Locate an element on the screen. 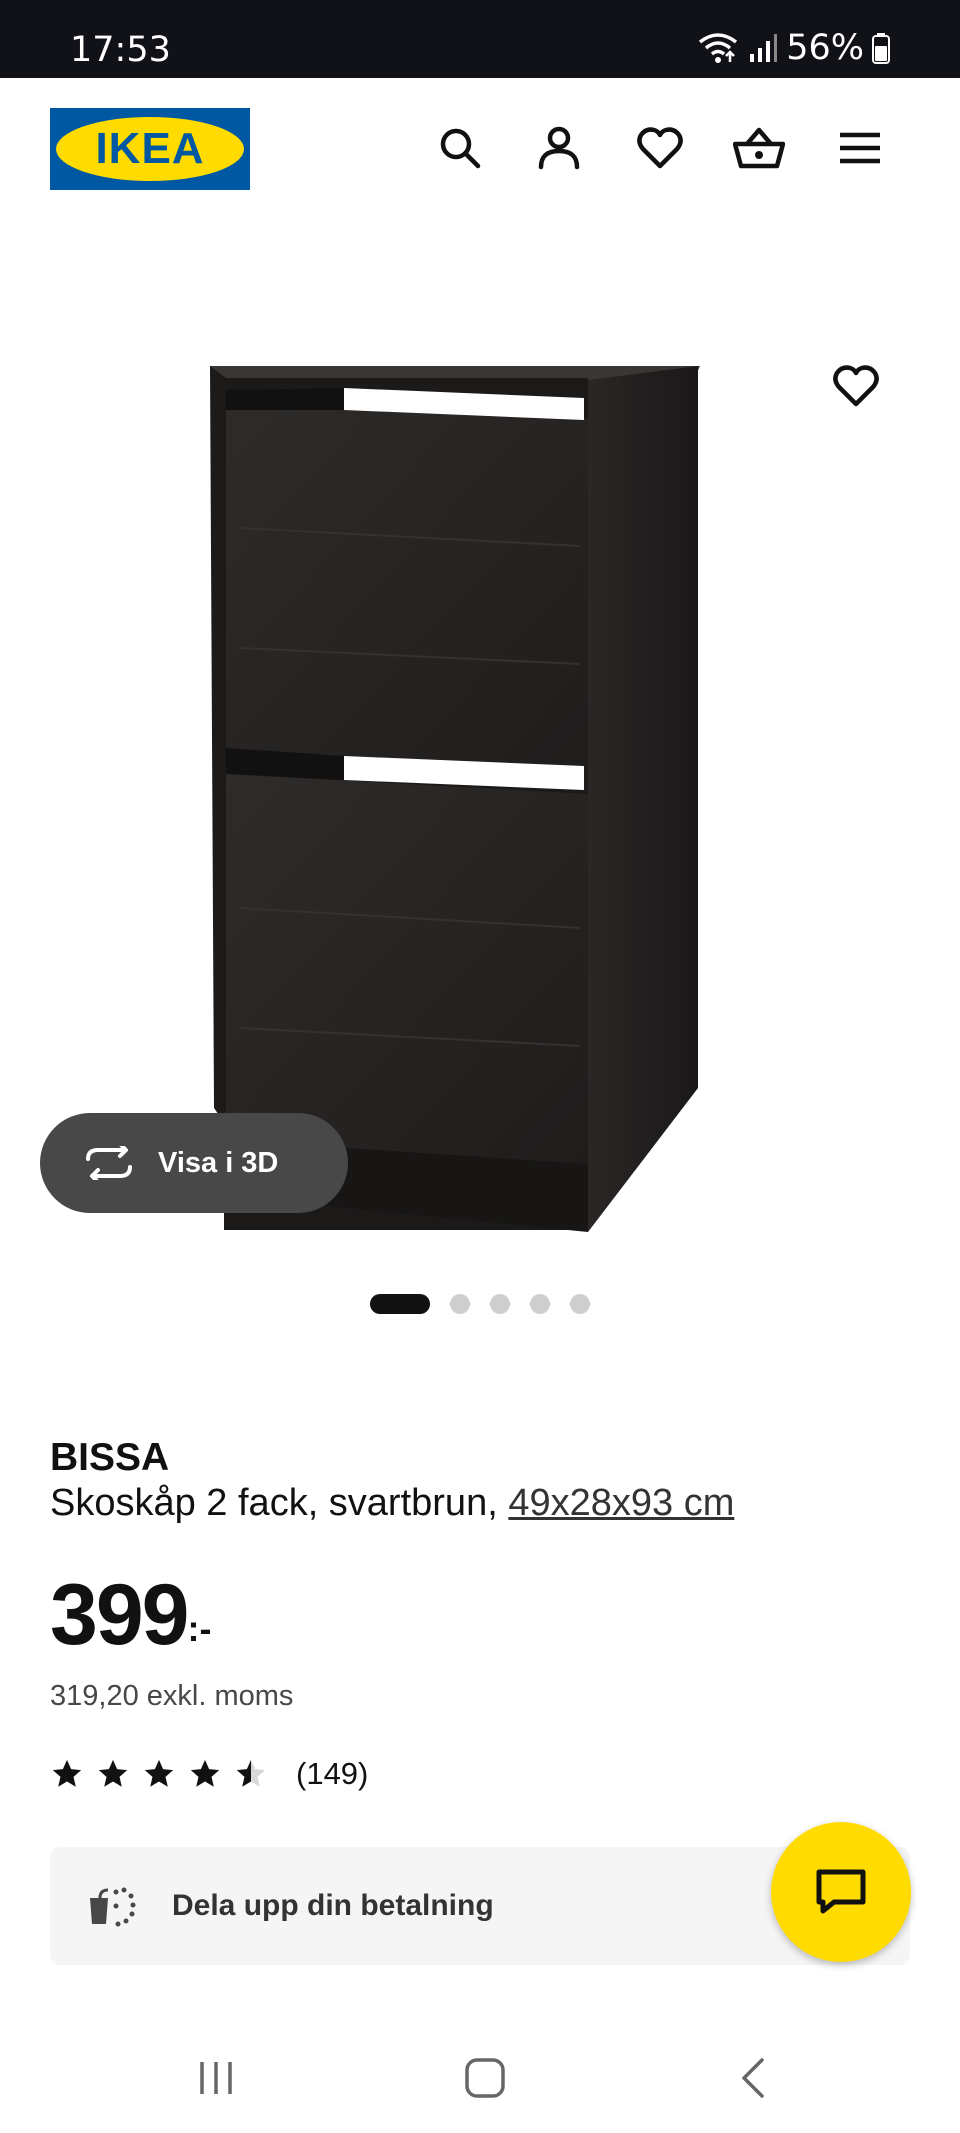 The height and width of the screenshot is (2133, 960). back-icon is located at coordinates (754, 2078).